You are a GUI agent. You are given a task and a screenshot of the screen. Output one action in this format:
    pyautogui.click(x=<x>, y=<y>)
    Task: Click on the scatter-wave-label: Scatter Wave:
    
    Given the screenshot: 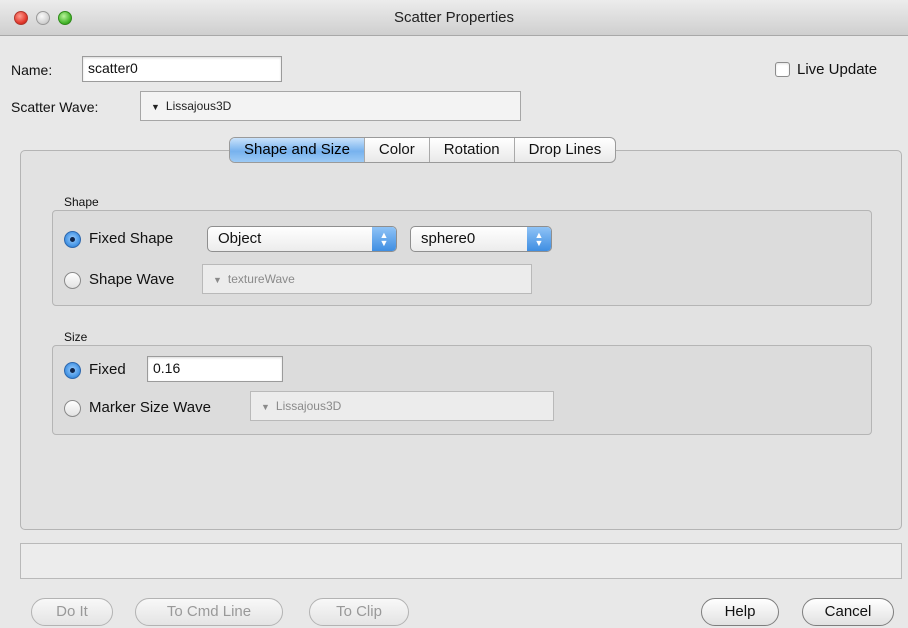 What is the action you would take?
    pyautogui.click(x=55, y=107)
    